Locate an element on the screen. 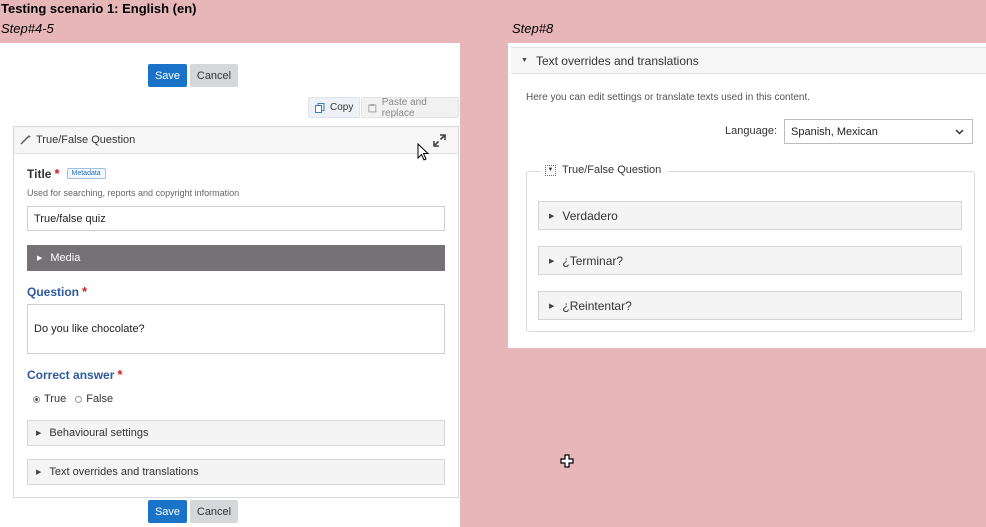  overrides-label: Text overrides and translations is located at coordinates (124, 472).